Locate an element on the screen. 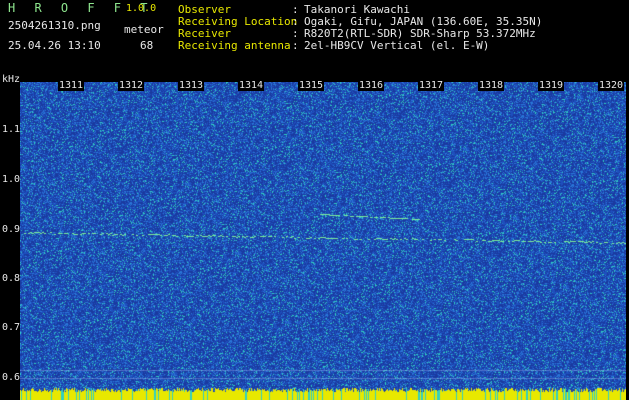  y-tick-label: 1.0 is located at coordinates (11, 179).